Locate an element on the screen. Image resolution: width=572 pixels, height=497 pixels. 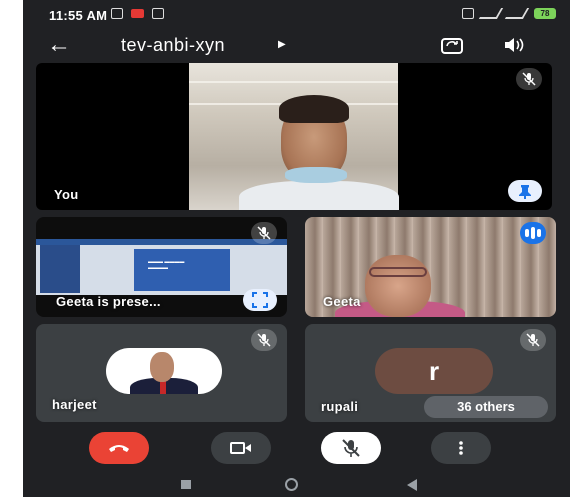
geeta-name-label: Geeta is located at coordinates (342, 301).